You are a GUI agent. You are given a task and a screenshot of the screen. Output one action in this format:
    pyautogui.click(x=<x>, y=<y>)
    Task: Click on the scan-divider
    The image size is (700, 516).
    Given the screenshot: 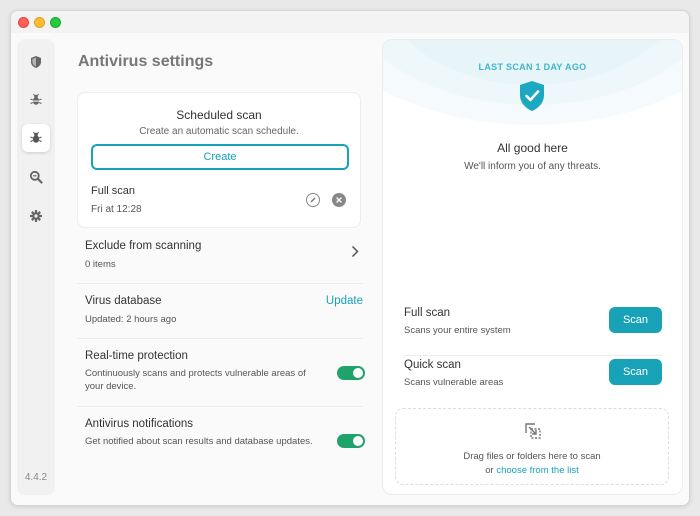 What is the action you would take?
    pyautogui.click(x=533, y=355)
    